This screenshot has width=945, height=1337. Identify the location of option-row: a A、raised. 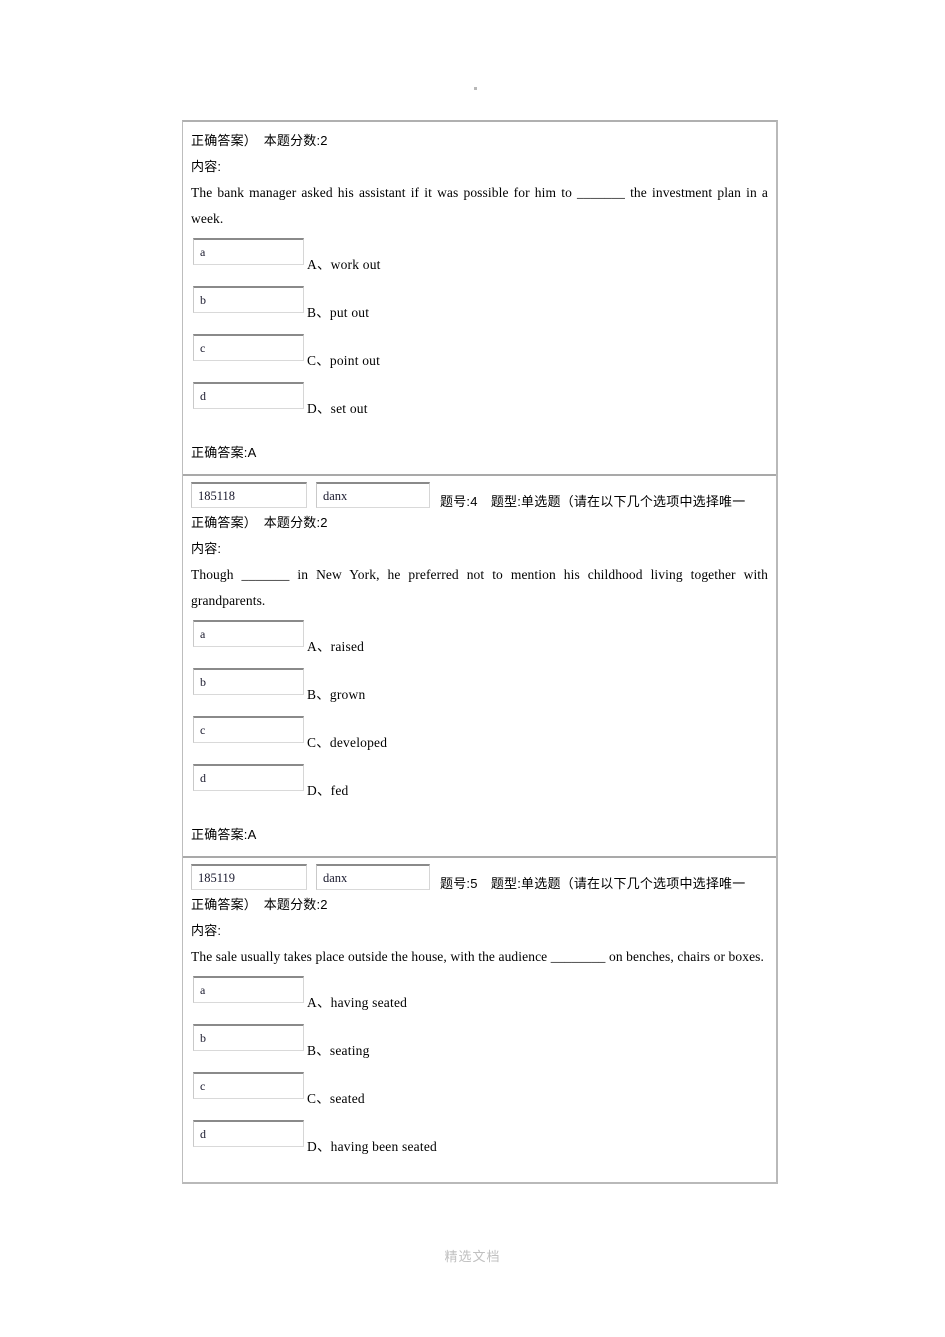
(479, 644).